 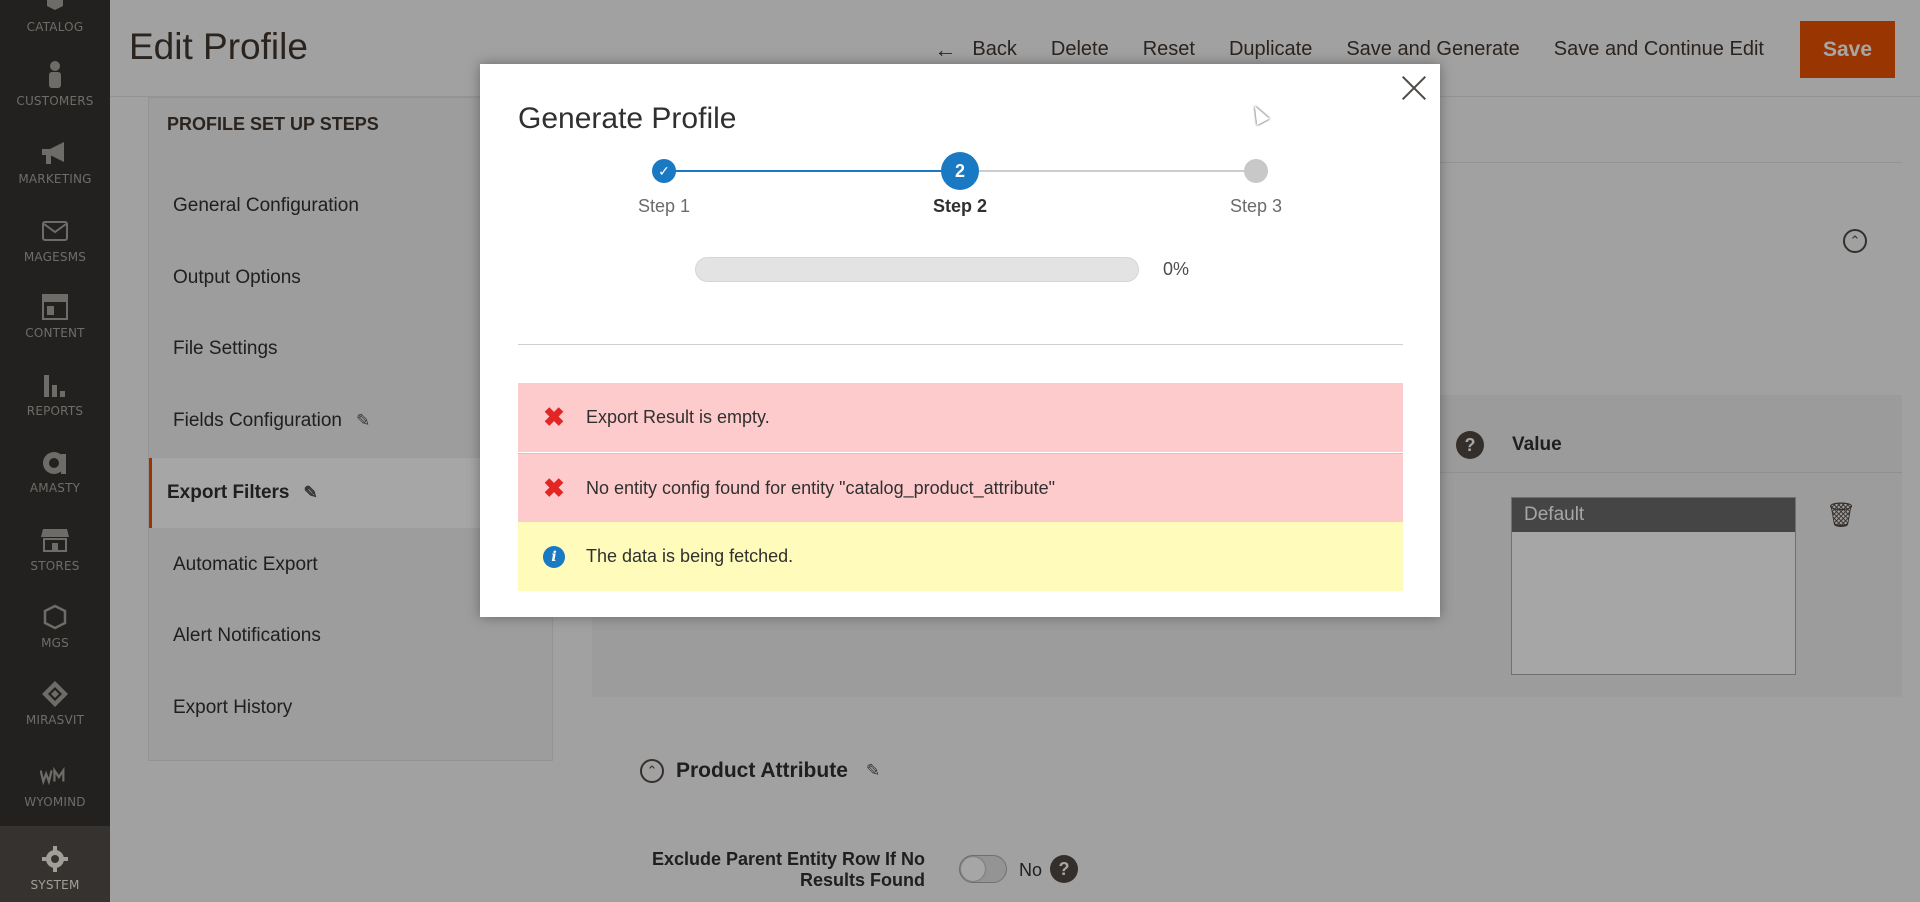 What do you see at coordinates (678, 417) in the screenshot?
I see `message-text: Export Result is empty.` at bounding box center [678, 417].